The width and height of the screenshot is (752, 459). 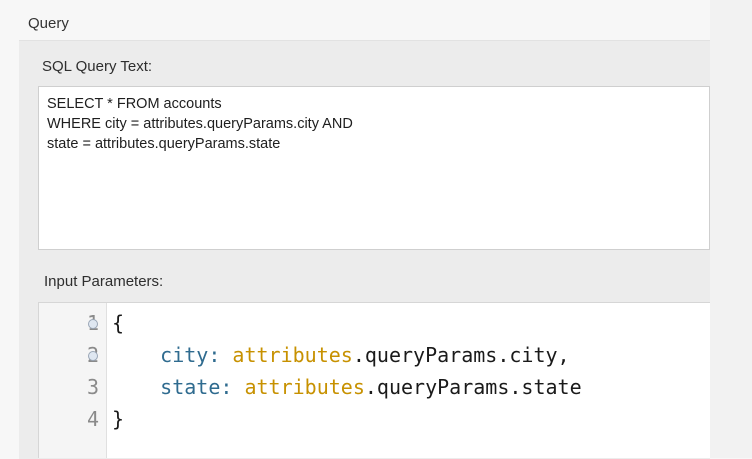 I want to click on code-line: 1 {, so click(x=374, y=326).